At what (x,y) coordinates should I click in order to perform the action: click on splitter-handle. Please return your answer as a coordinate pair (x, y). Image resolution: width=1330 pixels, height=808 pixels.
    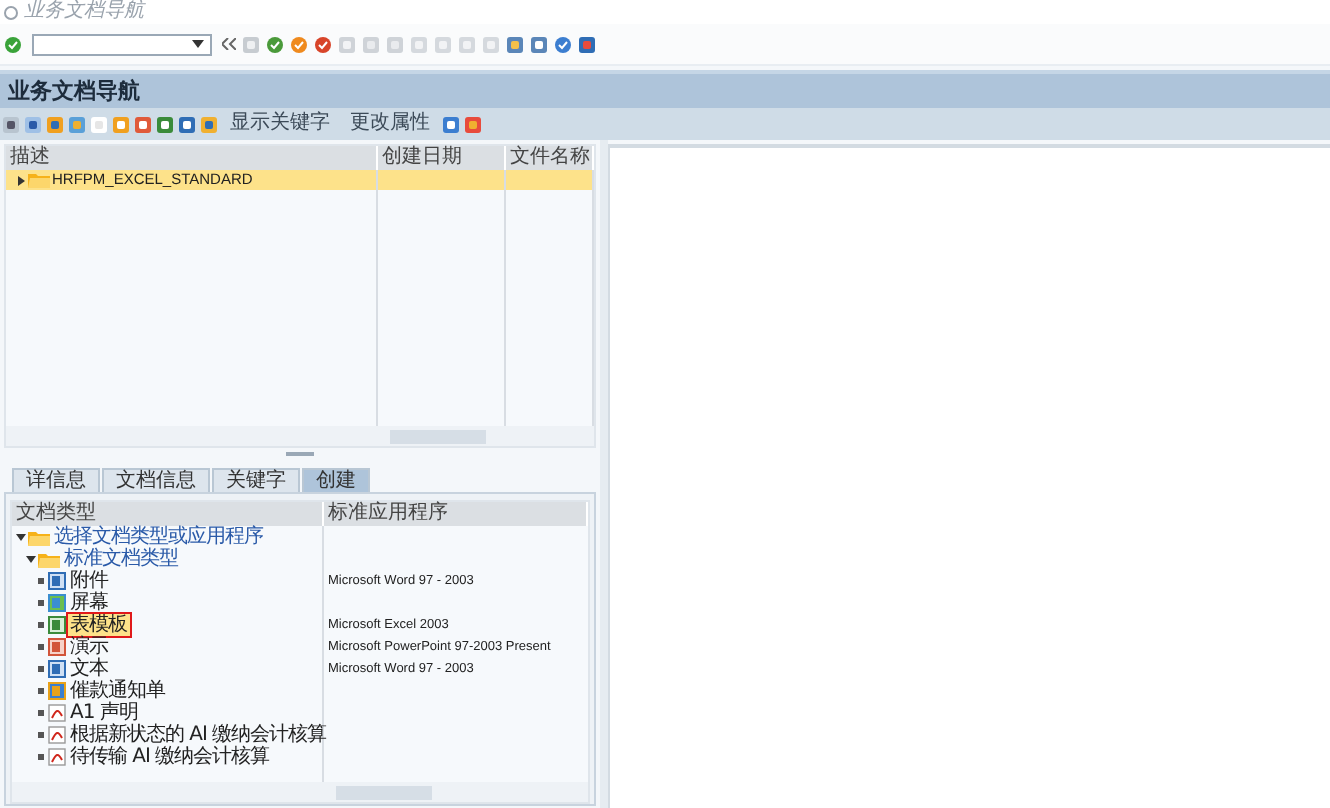
    Looking at the image, I should click on (300, 454).